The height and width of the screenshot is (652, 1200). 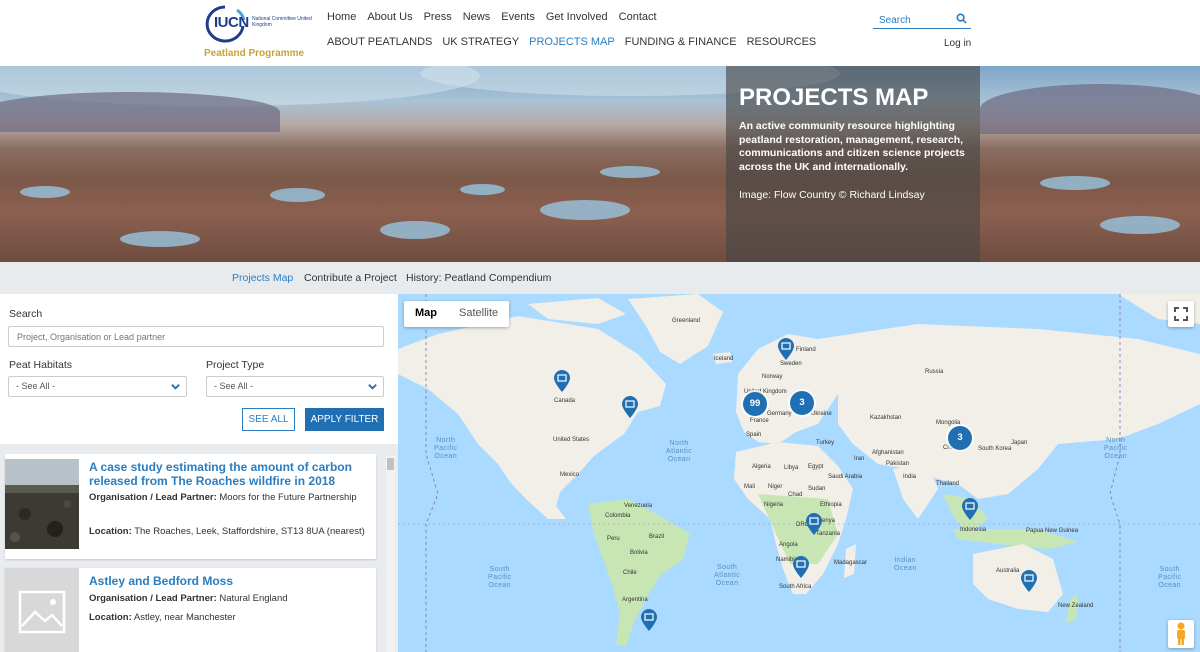 I want to click on ocean-label: Indian Ocean, so click(x=905, y=564).